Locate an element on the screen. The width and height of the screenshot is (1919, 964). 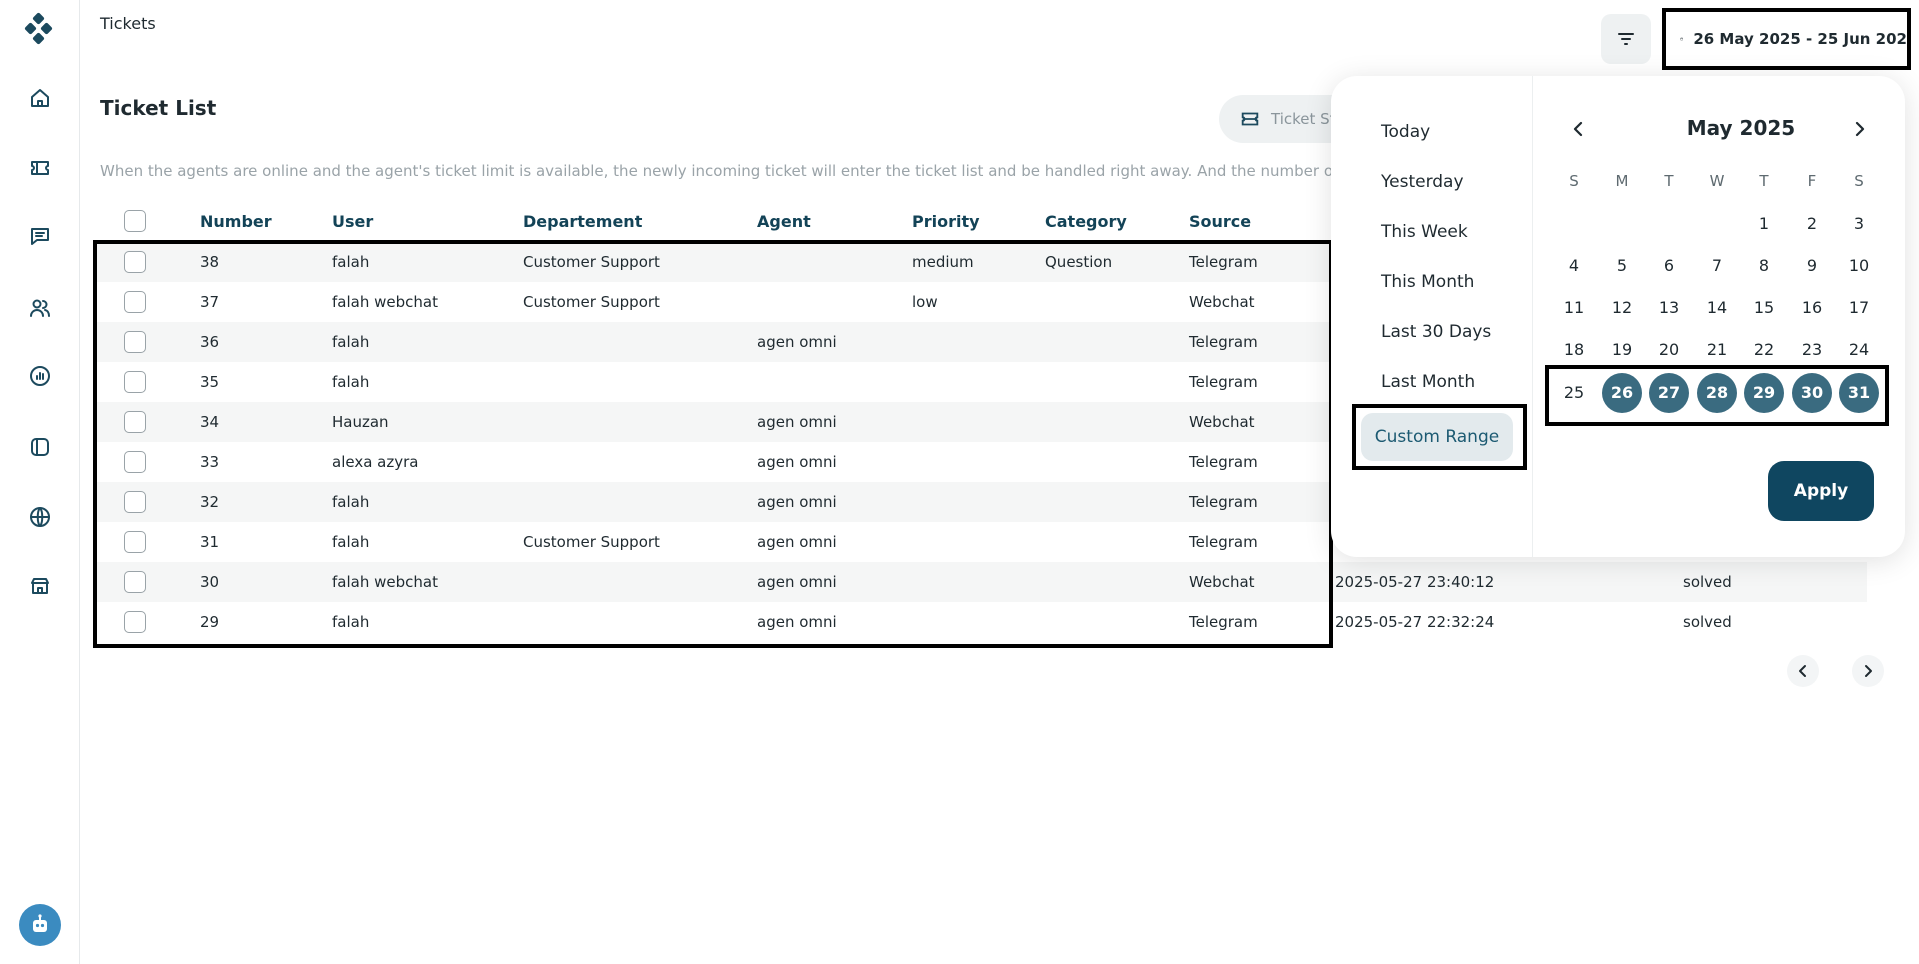
channel-icon is located at coordinates (40, 447).